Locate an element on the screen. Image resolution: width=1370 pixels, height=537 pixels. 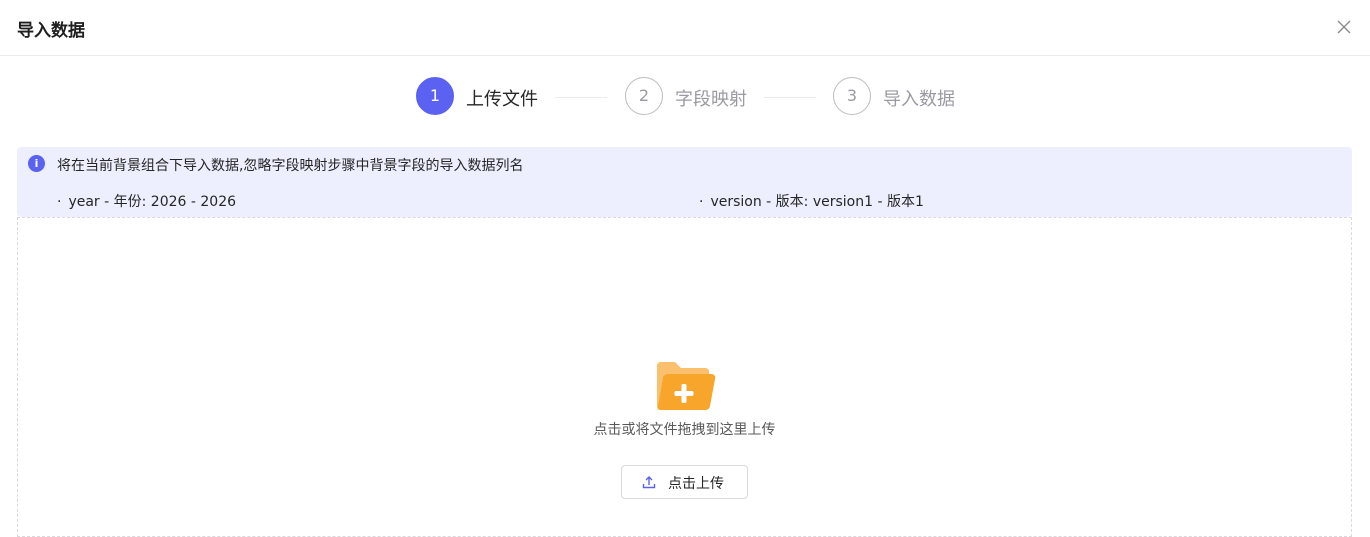
step-number: 2 is located at coordinates (644, 96).